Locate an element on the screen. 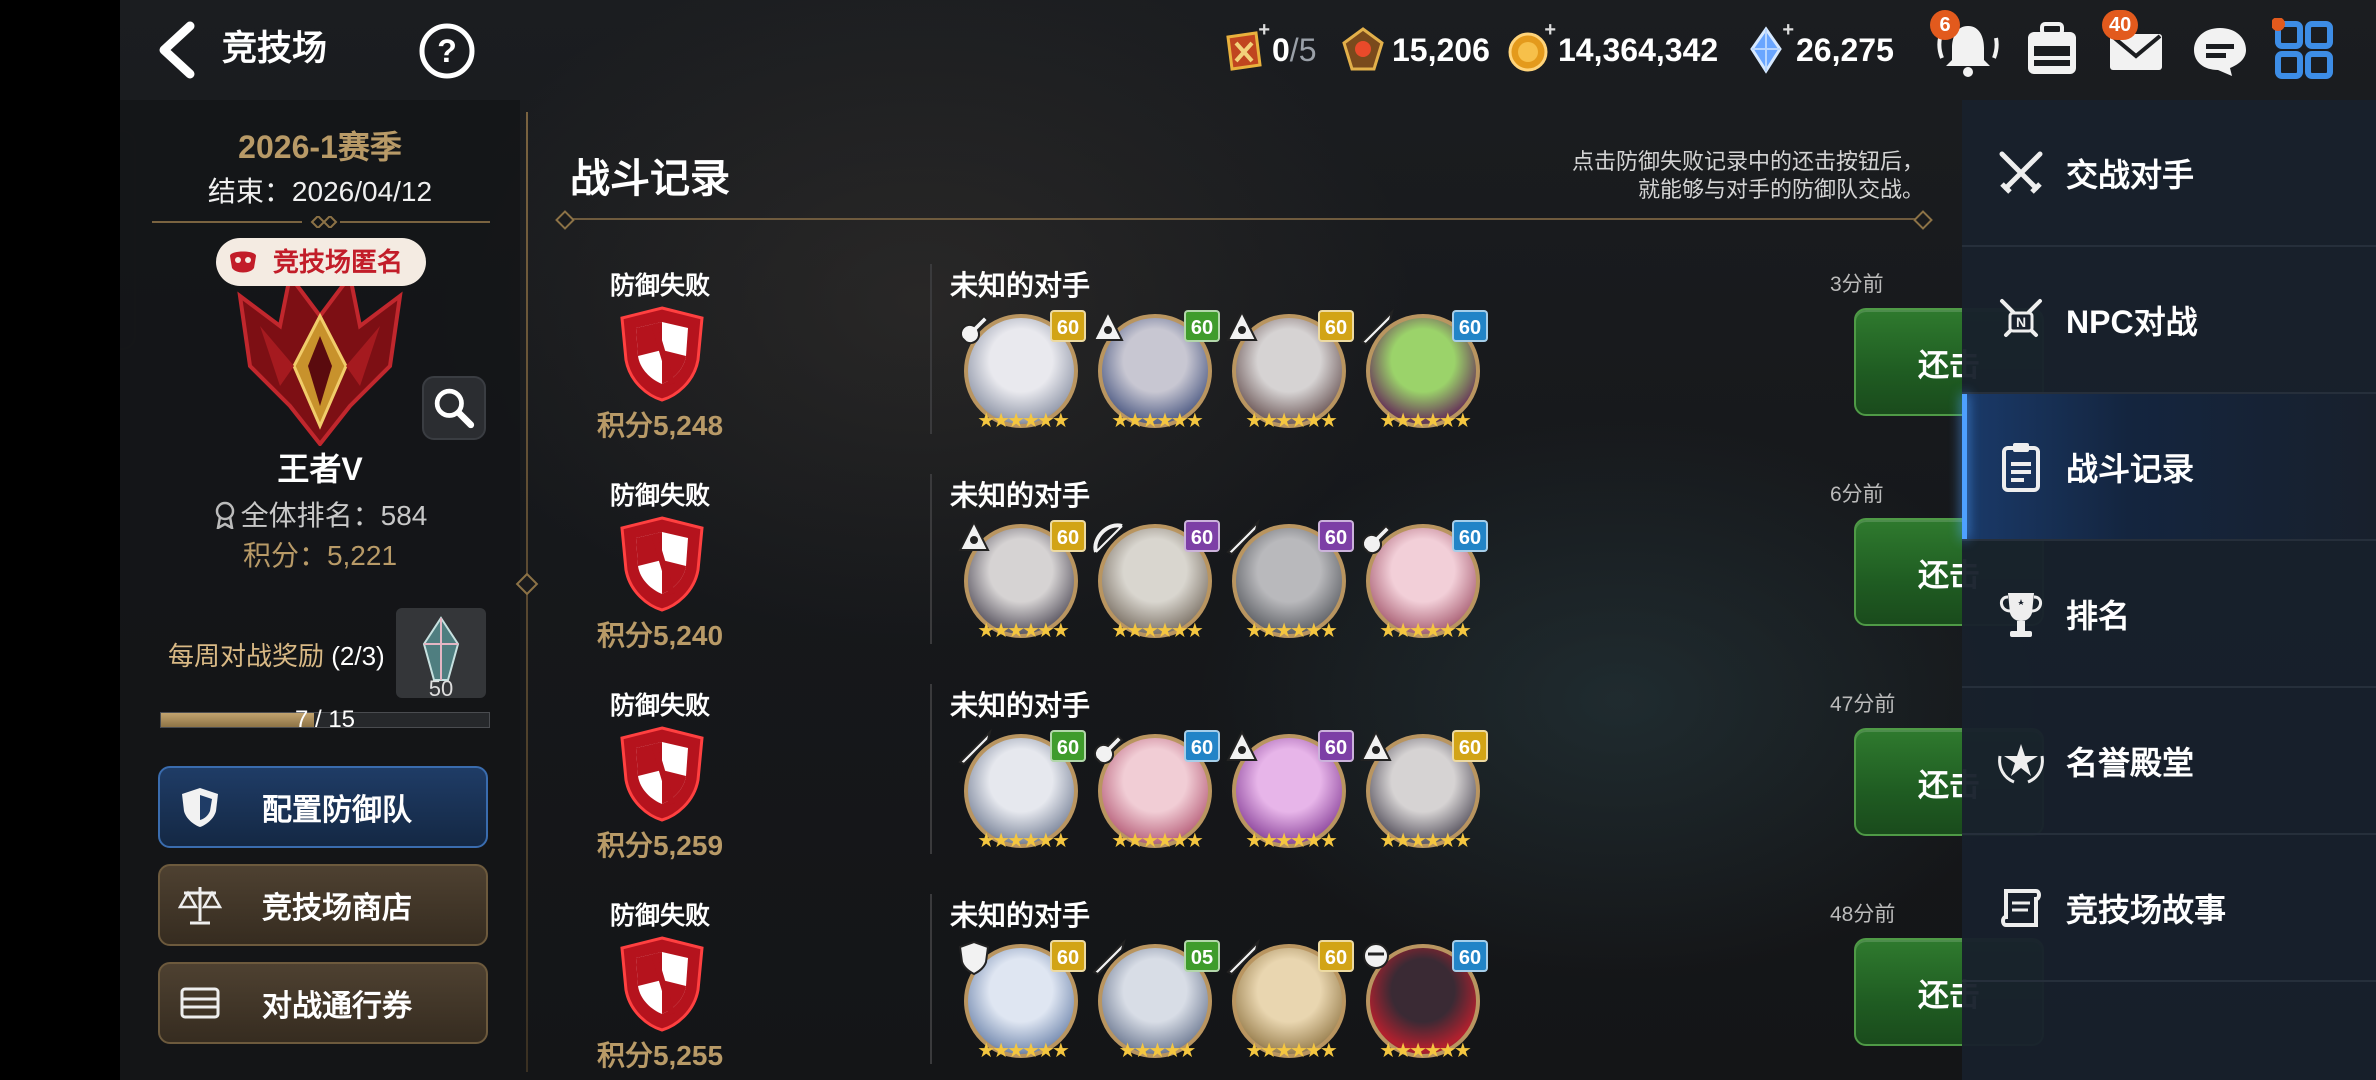 The height and width of the screenshot is (1080, 2376). season-end-date: 结束：2026/04/12 is located at coordinates (320, 191).